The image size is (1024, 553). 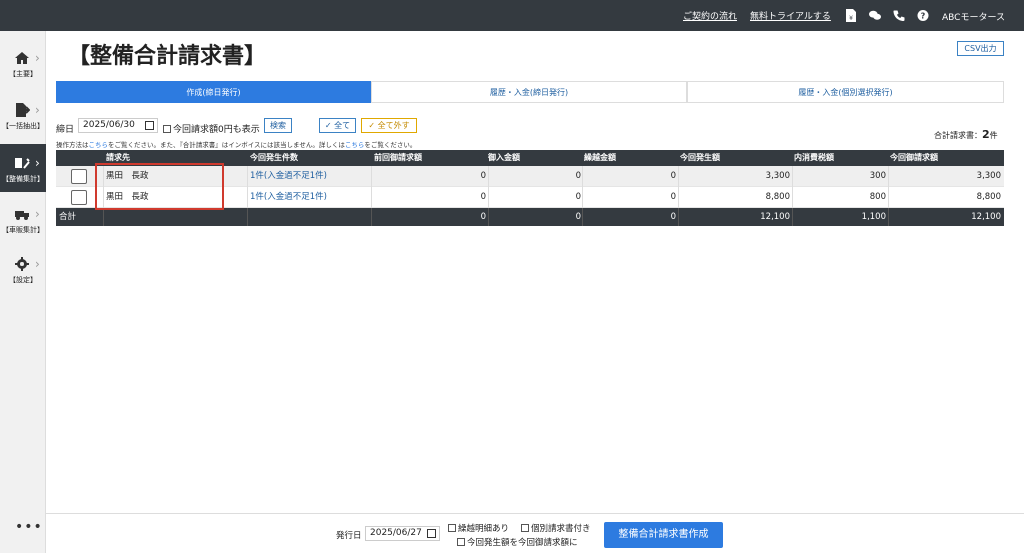 What do you see at coordinates (988, 197) in the screenshot?
I see `total-amount: 8,800` at bounding box center [988, 197].